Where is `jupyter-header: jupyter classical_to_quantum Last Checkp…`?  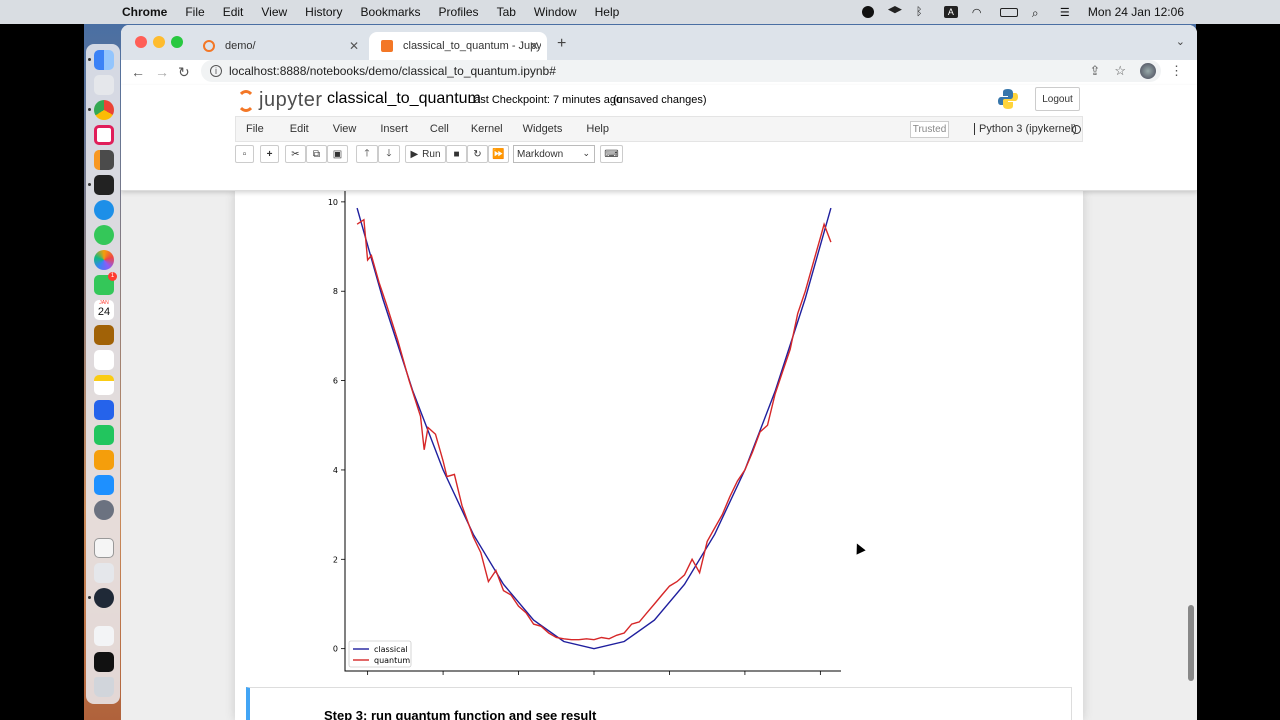
jupyter-header: jupyter classical_to_quantum Last Checkp… is located at coordinates (659, 138).